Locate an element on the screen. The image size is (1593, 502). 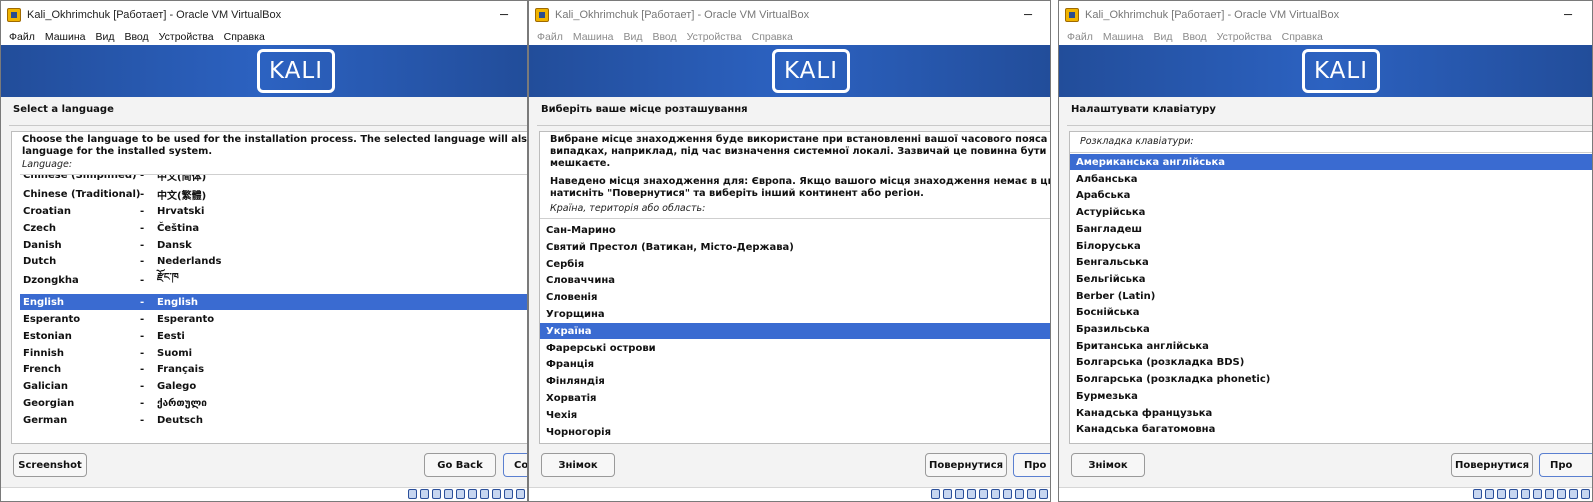
list-item: Бразильська is located at coordinates (1331, 329).